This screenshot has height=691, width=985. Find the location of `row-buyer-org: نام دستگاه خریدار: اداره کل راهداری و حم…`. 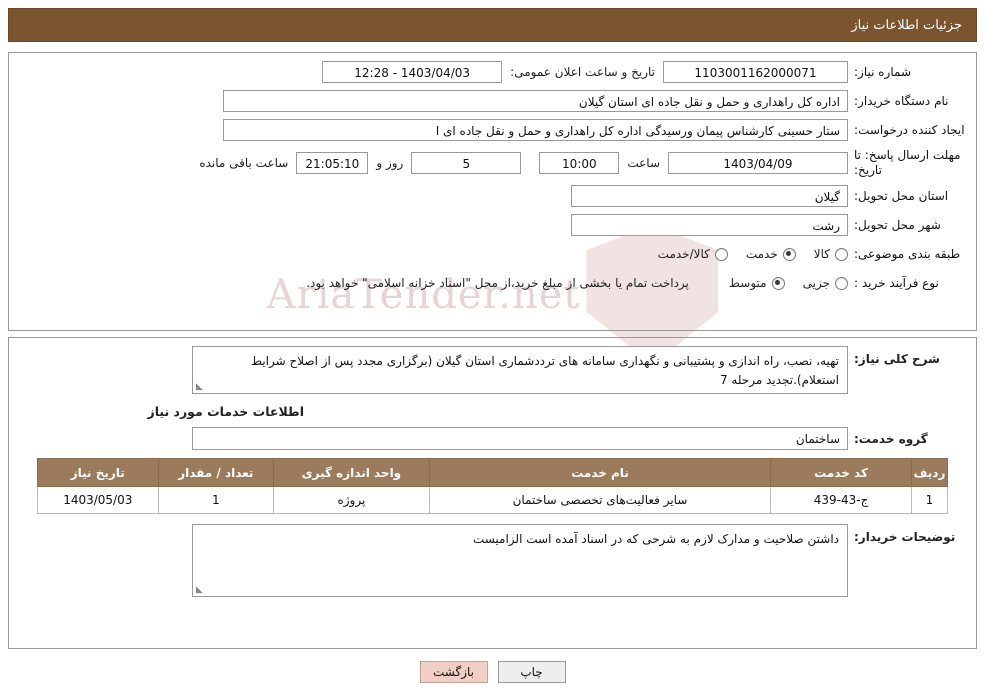

row-buyer-org: نام دستگاه خریدار: اداره کل راهداری و حم… is located at coordinates (492, 101).